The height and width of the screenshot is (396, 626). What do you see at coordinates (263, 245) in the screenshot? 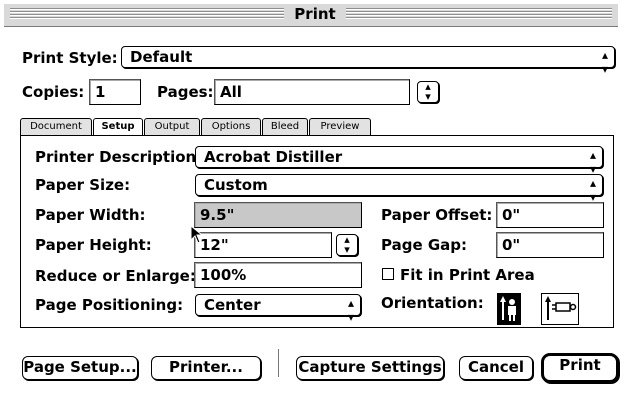
I see `paper-height-field: 12"` at bounding box center [263, 245].